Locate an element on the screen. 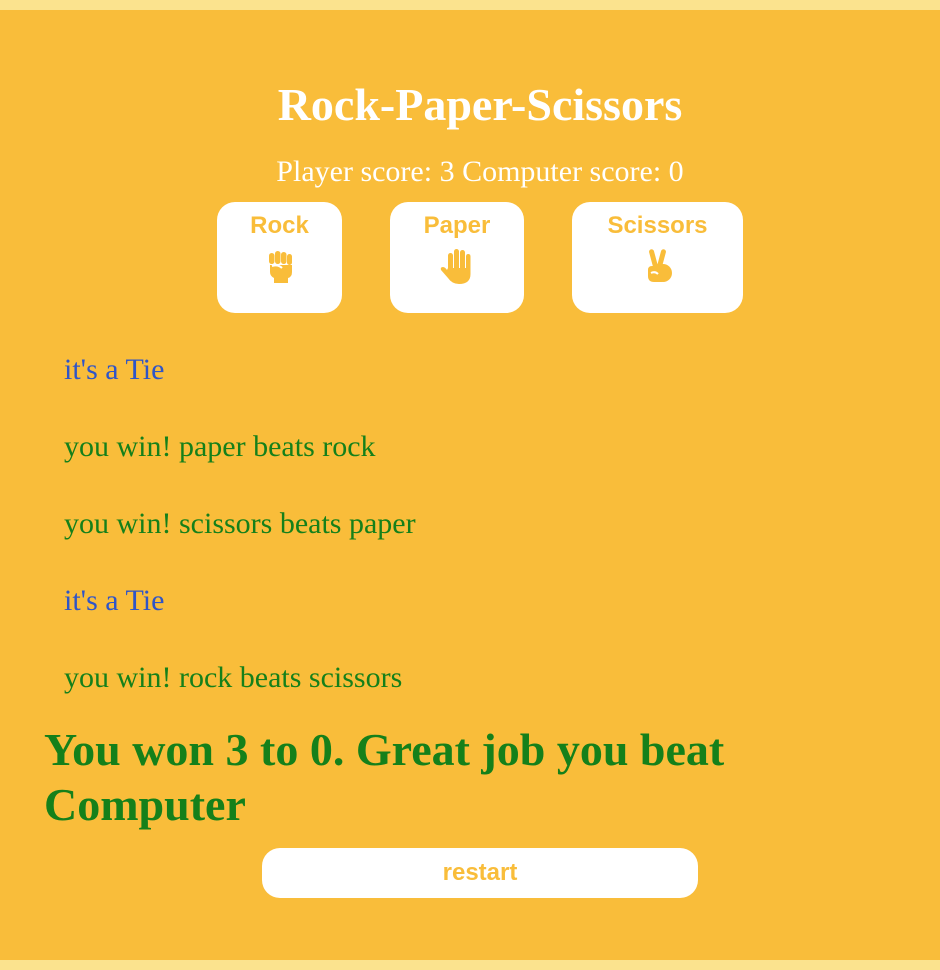  paper-button-label: Paper is located at coordinates (457, 225).